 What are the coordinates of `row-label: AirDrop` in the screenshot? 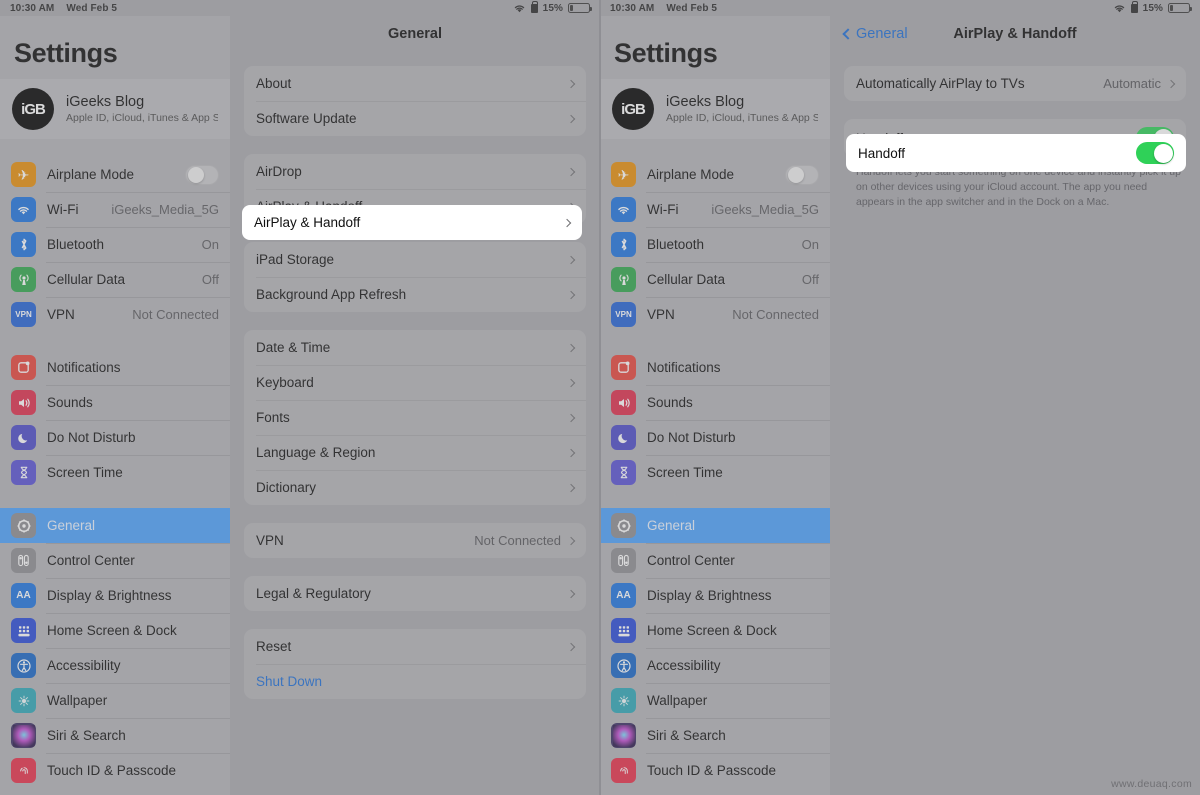 It's located at (279, 171).